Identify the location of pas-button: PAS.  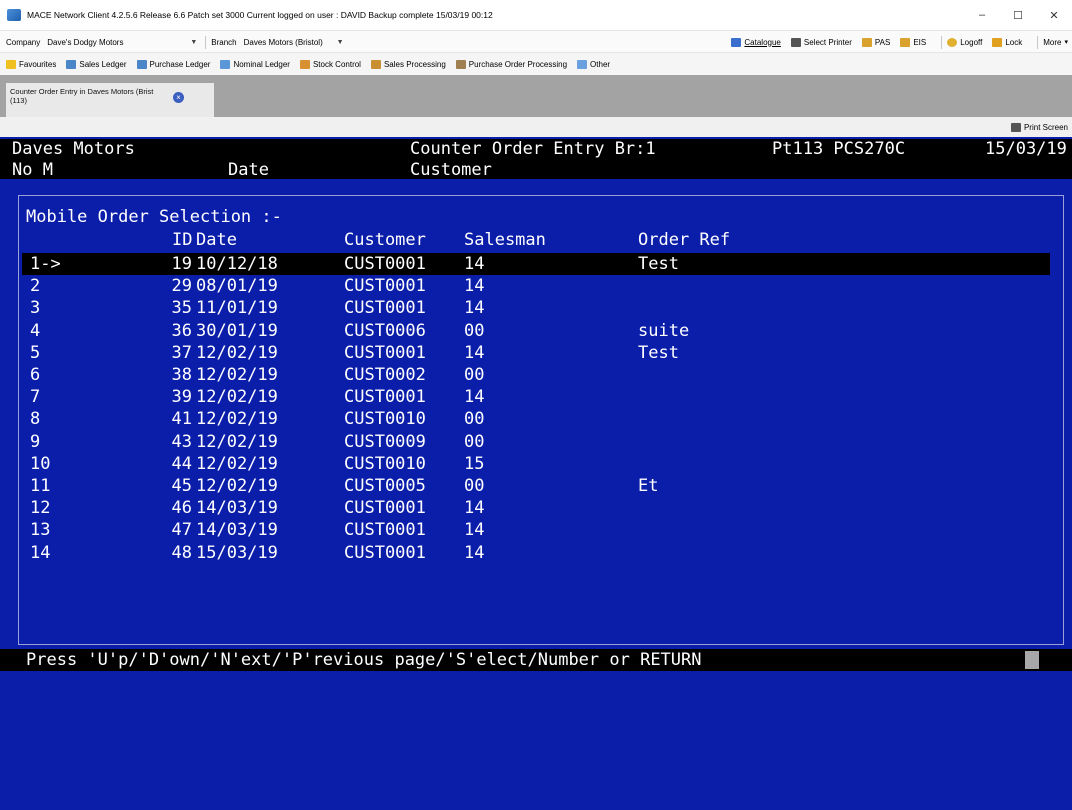
(875, 42).